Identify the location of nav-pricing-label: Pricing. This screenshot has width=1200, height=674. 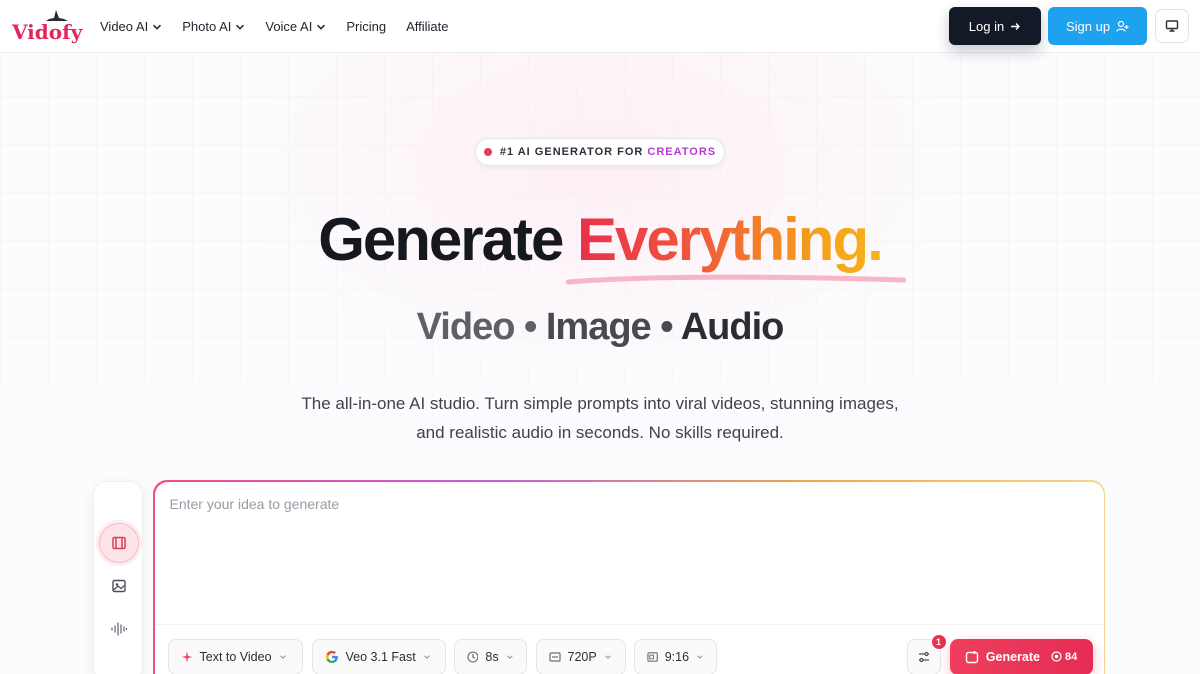
(366, 26).